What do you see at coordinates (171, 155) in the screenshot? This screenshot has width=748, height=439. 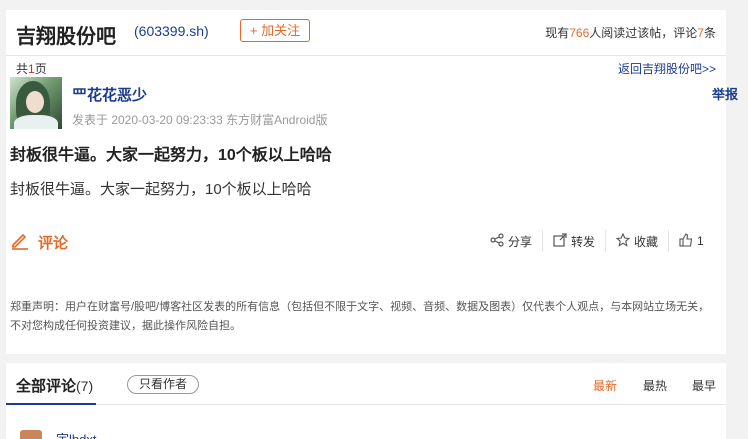 I see `post-title: 封板很牛逼。大家一起努力，10个板以上哈哈` at bounding box center [171, 155].